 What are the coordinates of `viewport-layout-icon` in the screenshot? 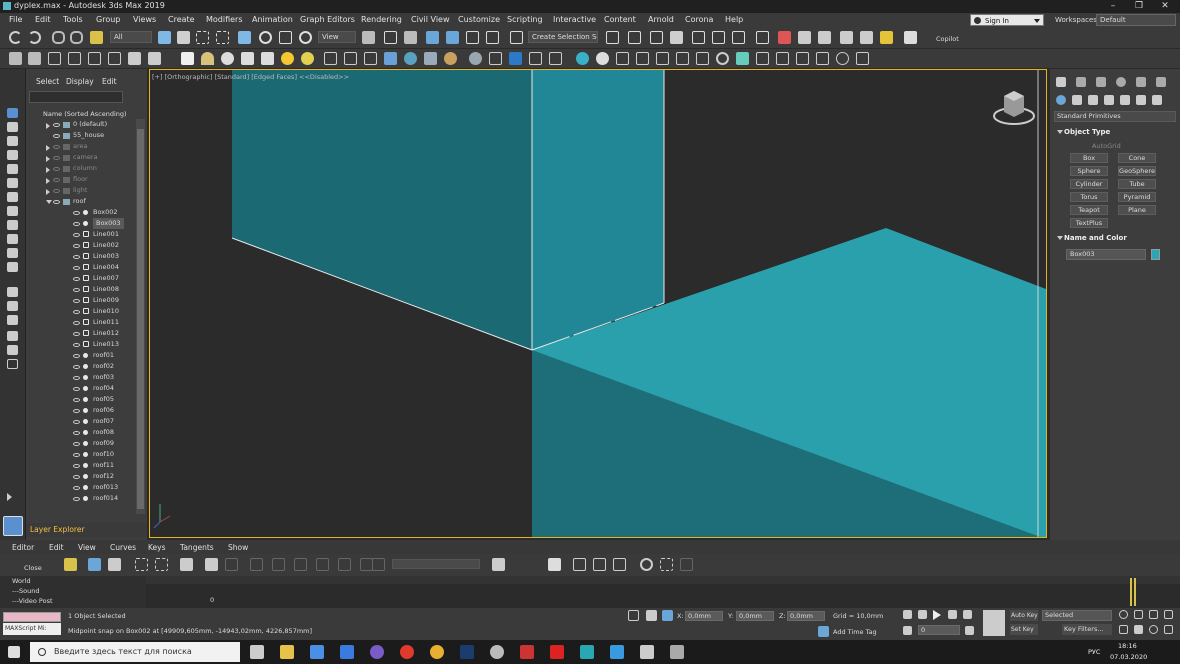 It's located at (13, 526).